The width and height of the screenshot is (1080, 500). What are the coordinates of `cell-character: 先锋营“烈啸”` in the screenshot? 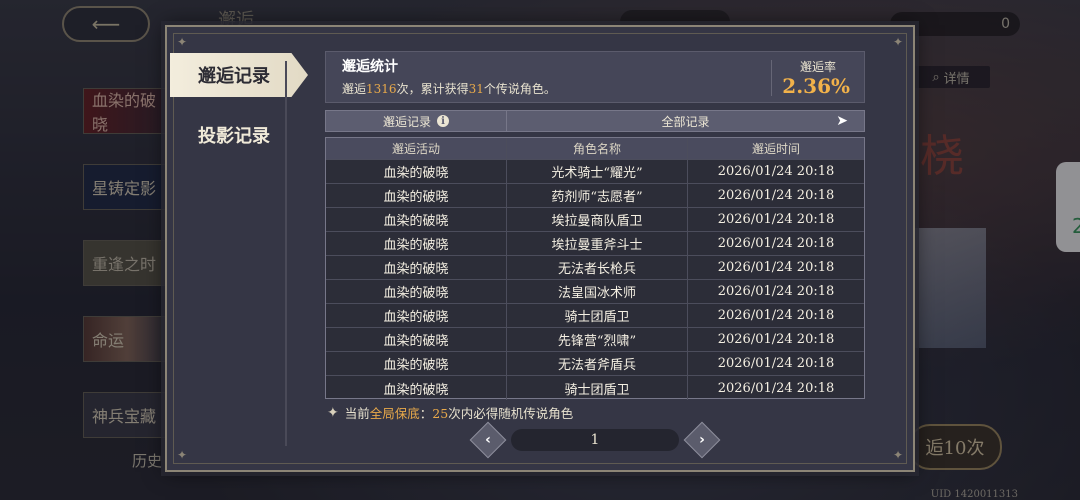 It's located at (597, 339).